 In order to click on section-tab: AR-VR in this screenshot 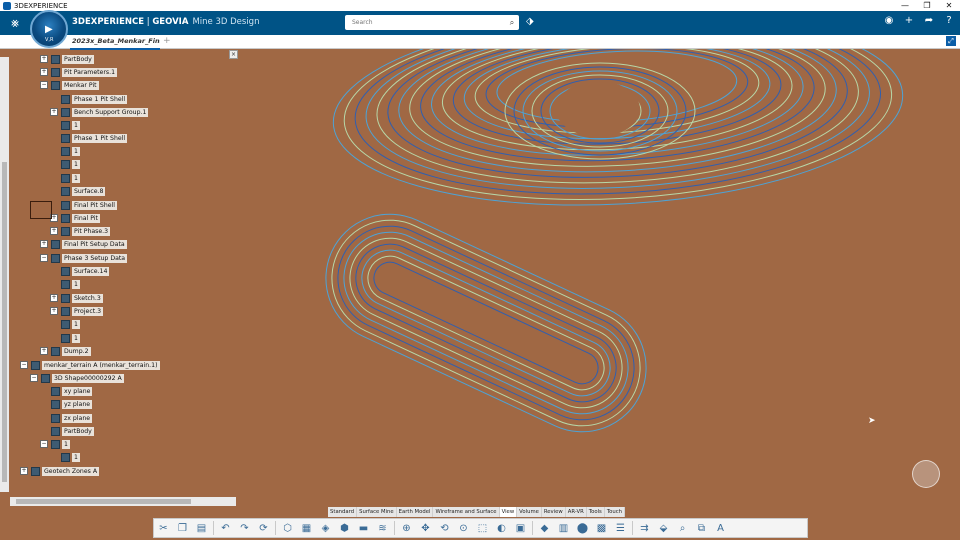, I will do `click(576, 512)`.